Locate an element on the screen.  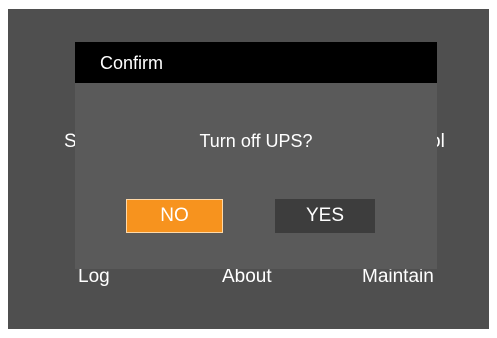
no-button: NO is located at coordinates (174, 216).